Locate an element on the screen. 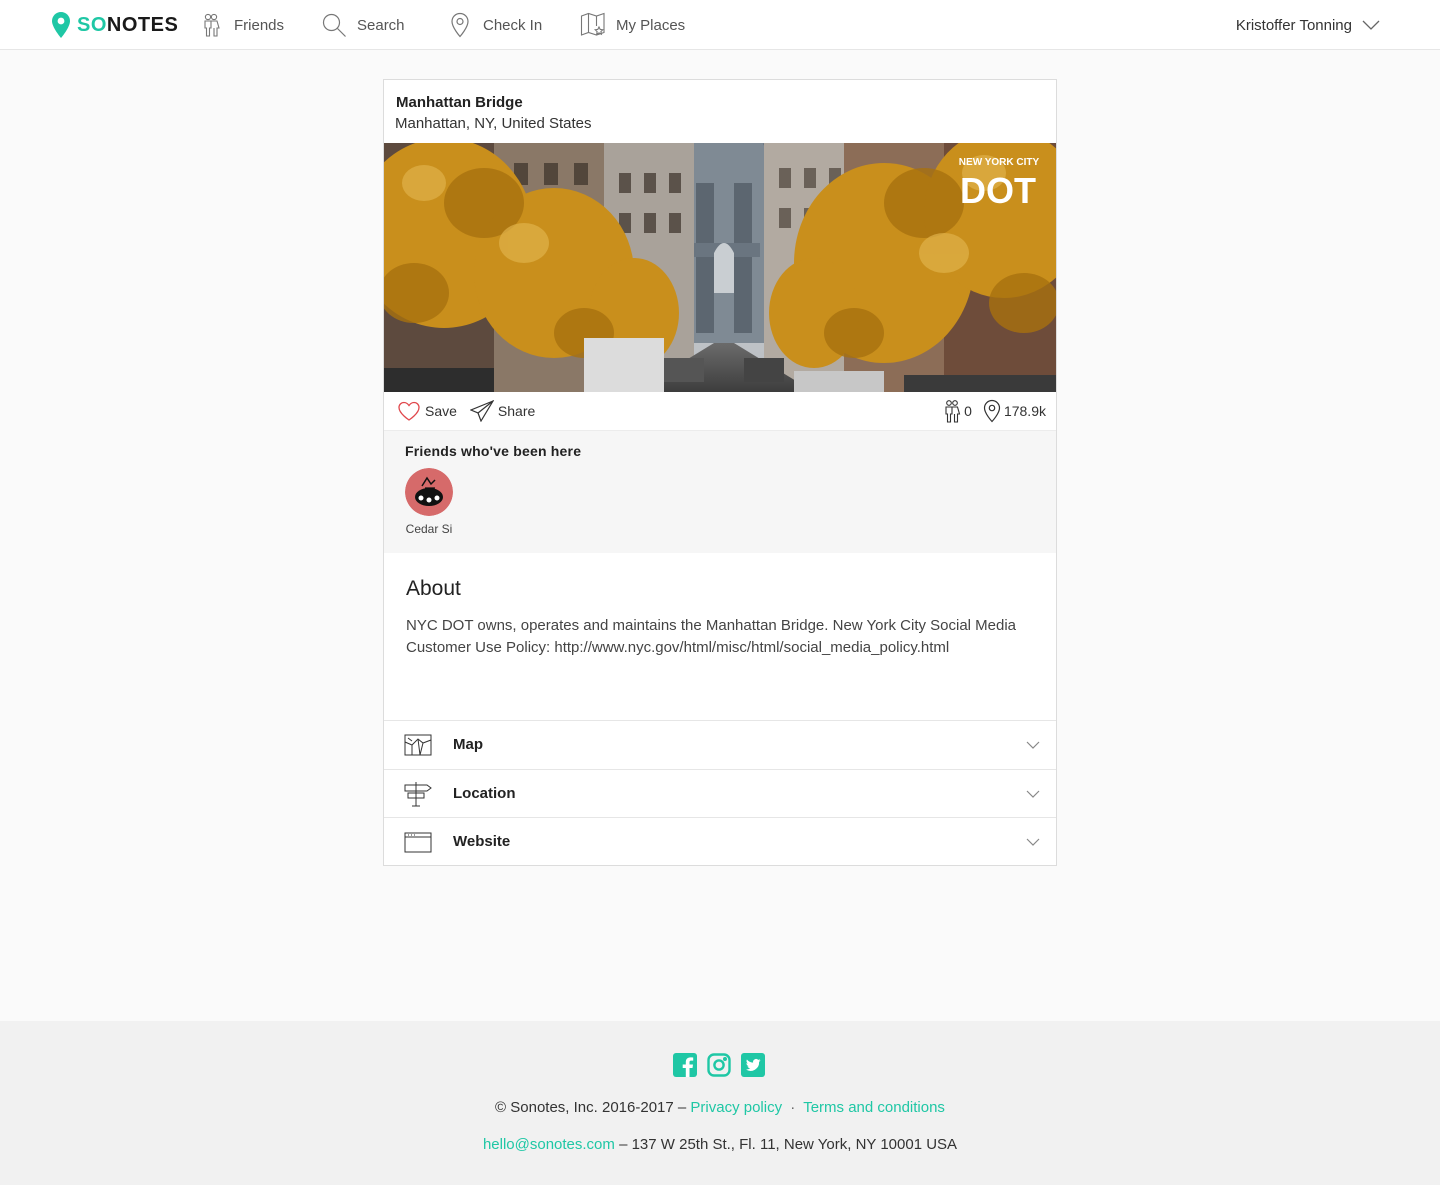  privacy-policy-link: Privacy policy is located at coordinates (736, 1107).